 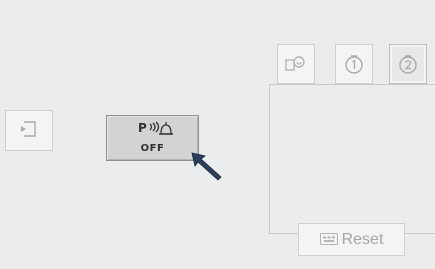 I want to click on tab-camera-view, so click(x=296, y=64).